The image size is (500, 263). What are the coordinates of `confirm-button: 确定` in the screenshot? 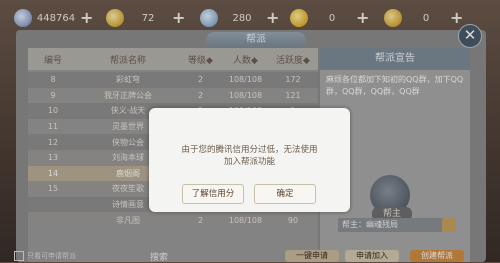 It's located at (285, 194).